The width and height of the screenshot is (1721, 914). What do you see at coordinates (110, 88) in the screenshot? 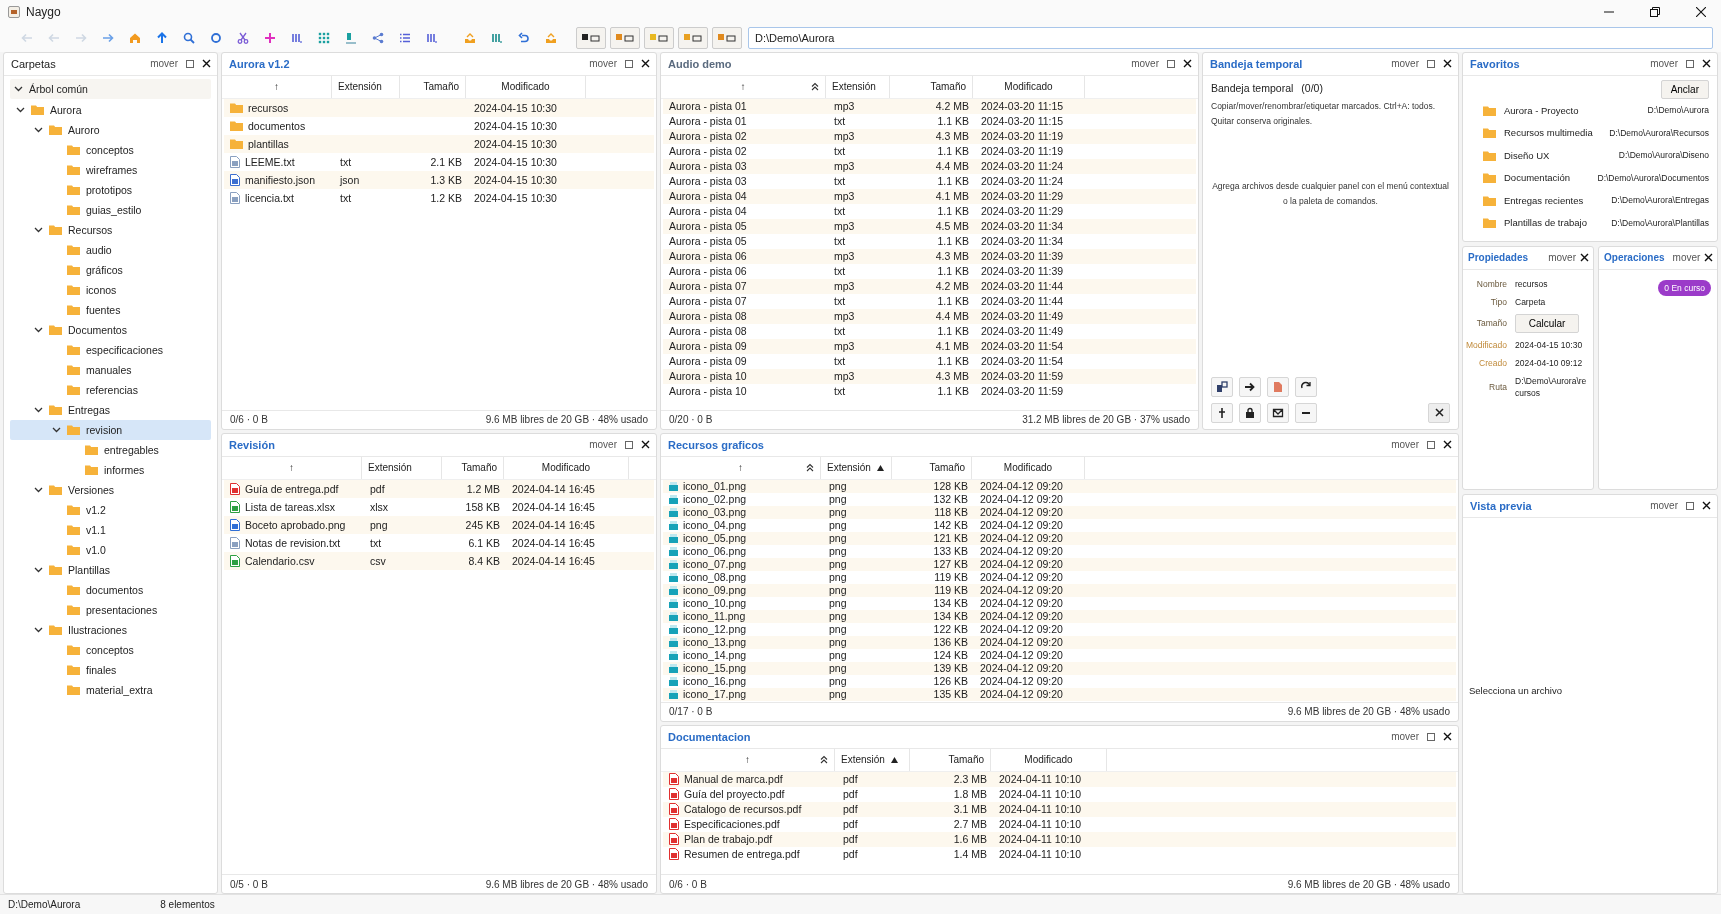
I see `tree-root: Árbol común` at bounding box center [110, 88].